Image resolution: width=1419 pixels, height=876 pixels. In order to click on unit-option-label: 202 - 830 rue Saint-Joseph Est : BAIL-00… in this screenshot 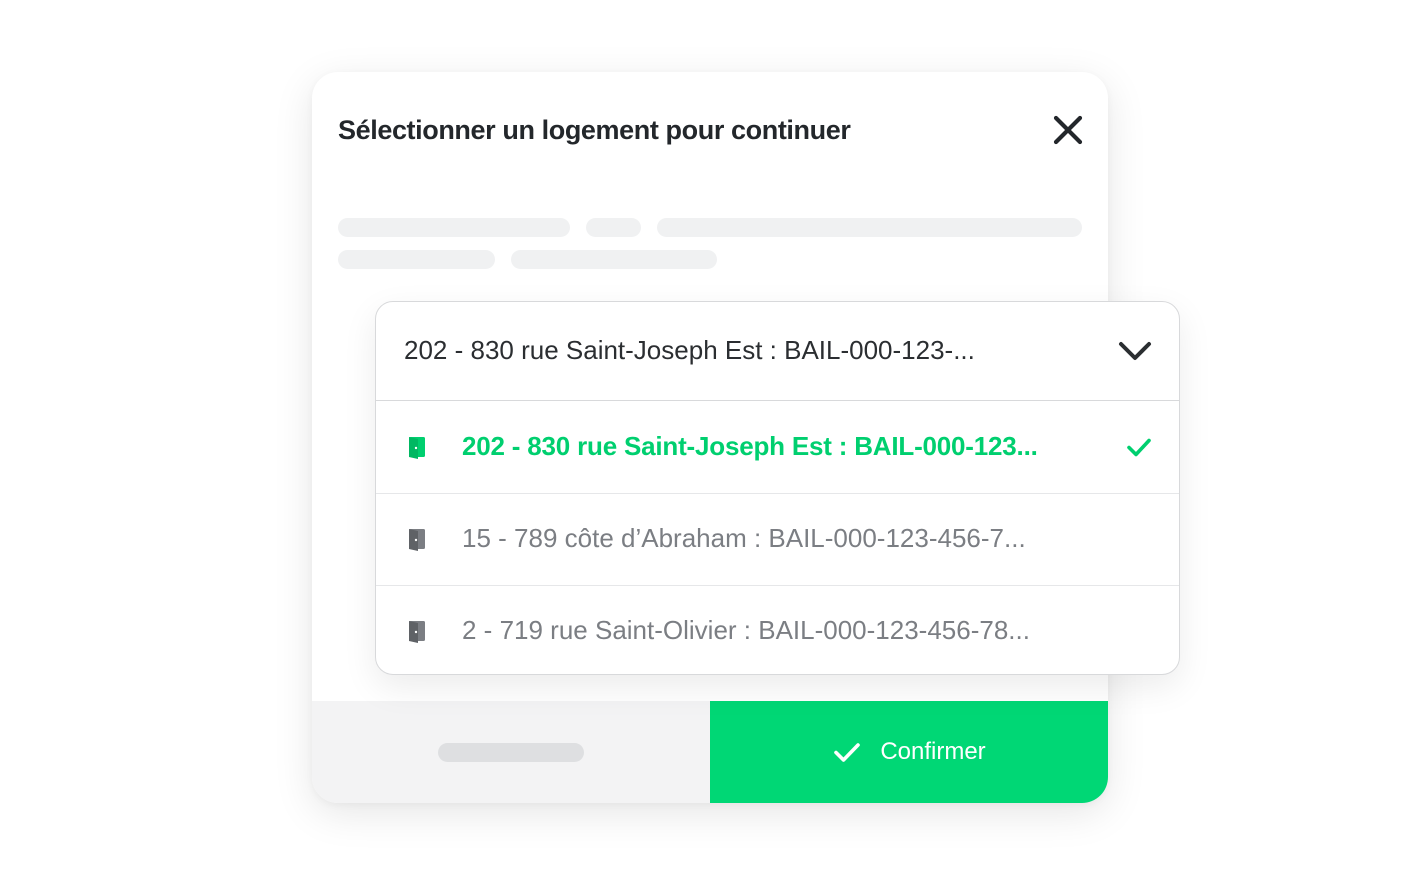, I will do `click(750, 446)`.